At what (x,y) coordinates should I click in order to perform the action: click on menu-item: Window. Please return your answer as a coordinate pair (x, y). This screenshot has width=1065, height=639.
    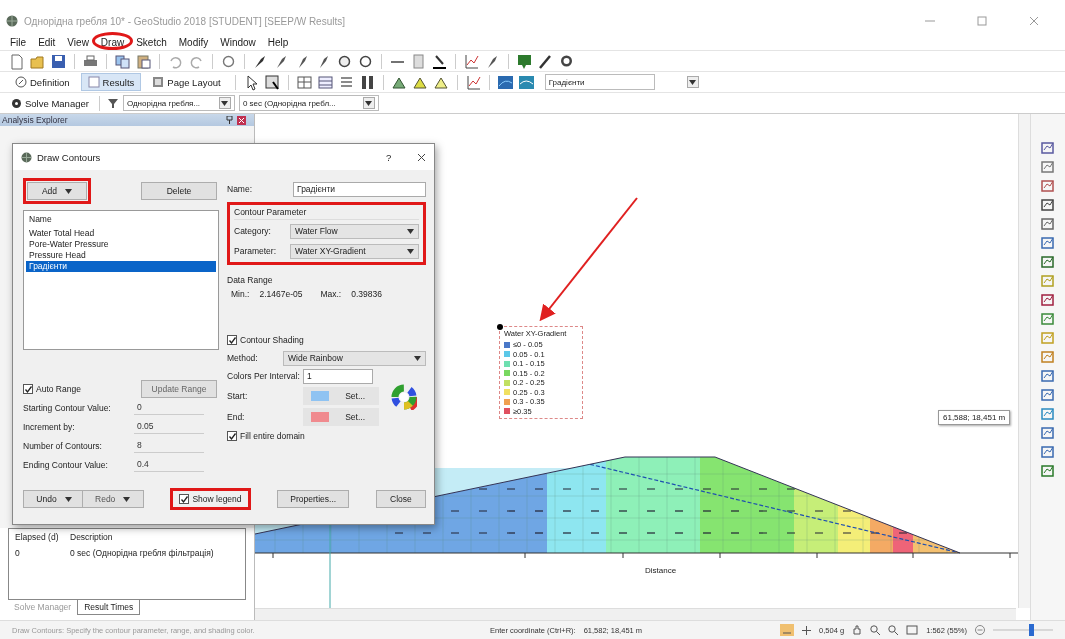
    Looking at the image, I should click on (238, 42).